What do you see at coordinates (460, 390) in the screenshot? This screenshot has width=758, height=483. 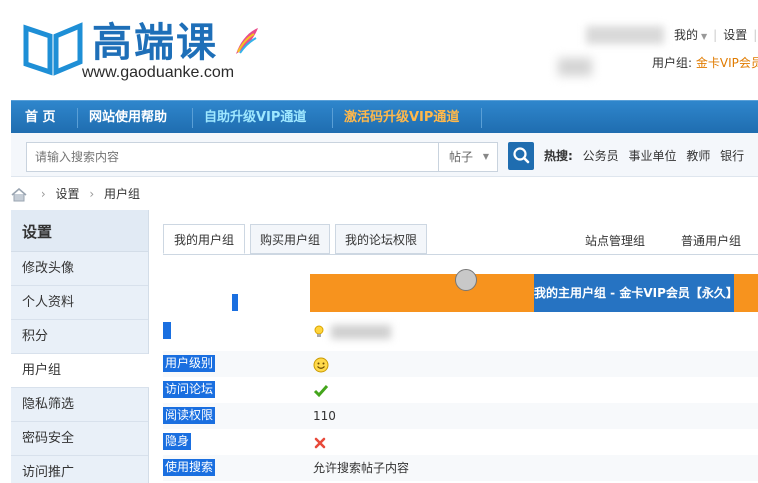 I see `table-row: 访问论坛` at bounding box center [460, 390].